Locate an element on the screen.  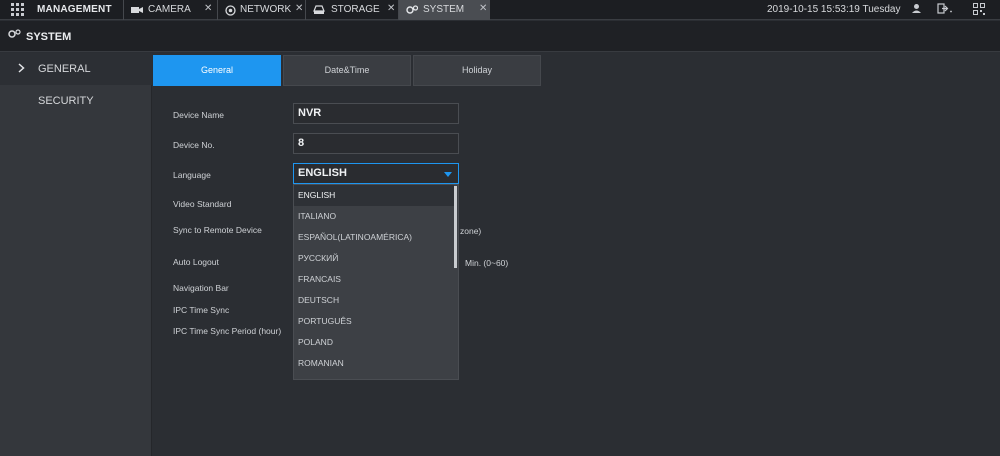
language-option: POLAND is located at coordinates (374, 342).